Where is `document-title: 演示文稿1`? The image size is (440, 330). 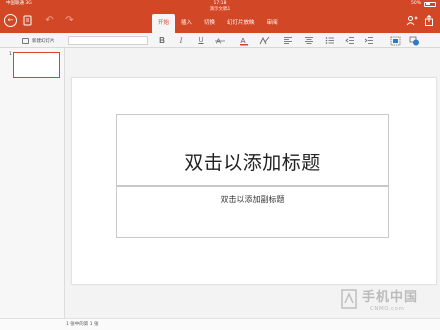
document-title: 演示文稿1 is located at coordinates (220, 9).